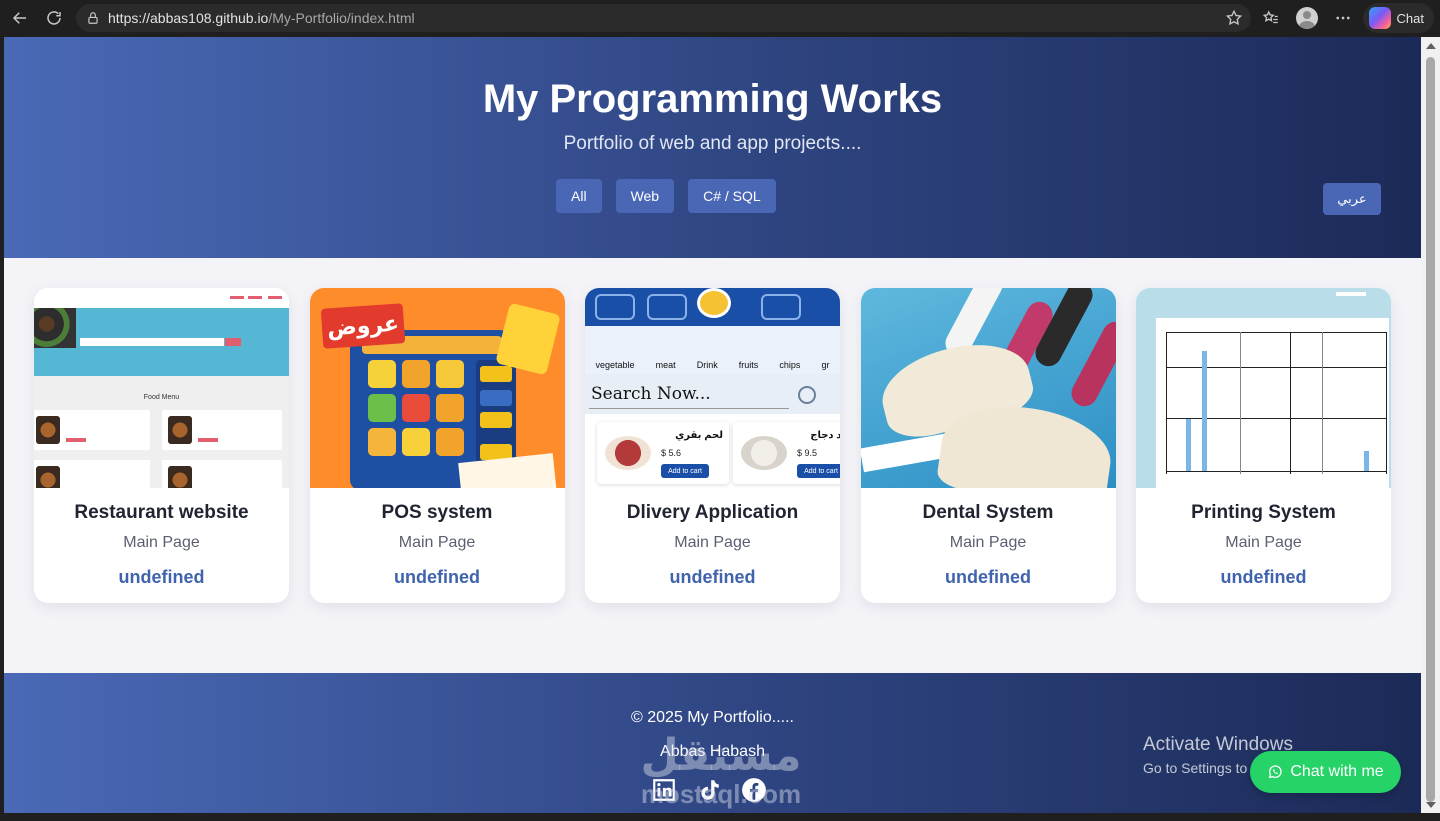 The image size is (1440, 821). What do you see at coordinates (721, 770) in the screenshot?
I see `site-watermark: مستقل mostaql.com` at bounding box center [721, 770].